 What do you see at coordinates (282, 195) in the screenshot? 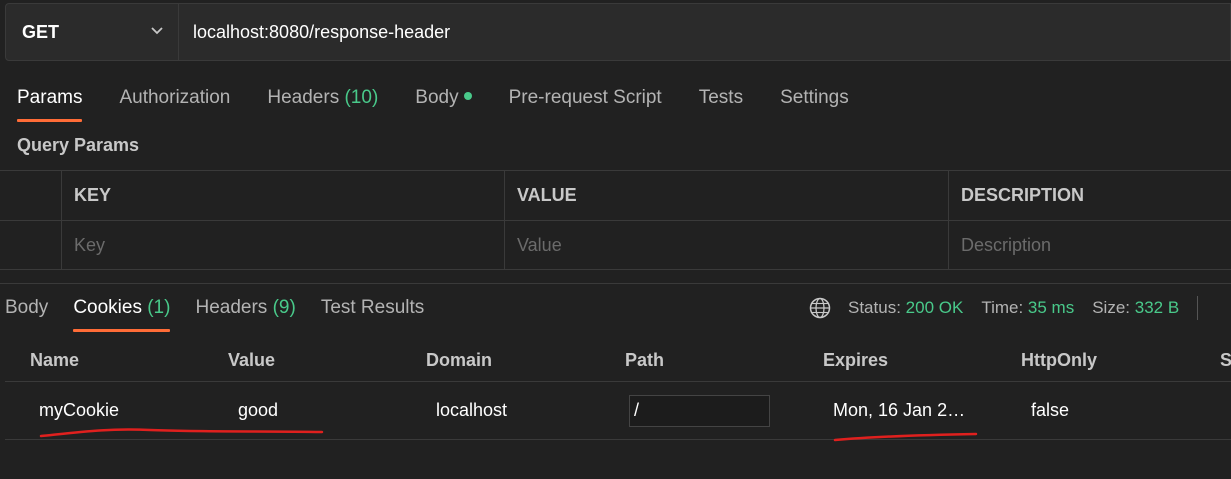
I see `params-key-header: KEY` at bounding box center [282, 195].